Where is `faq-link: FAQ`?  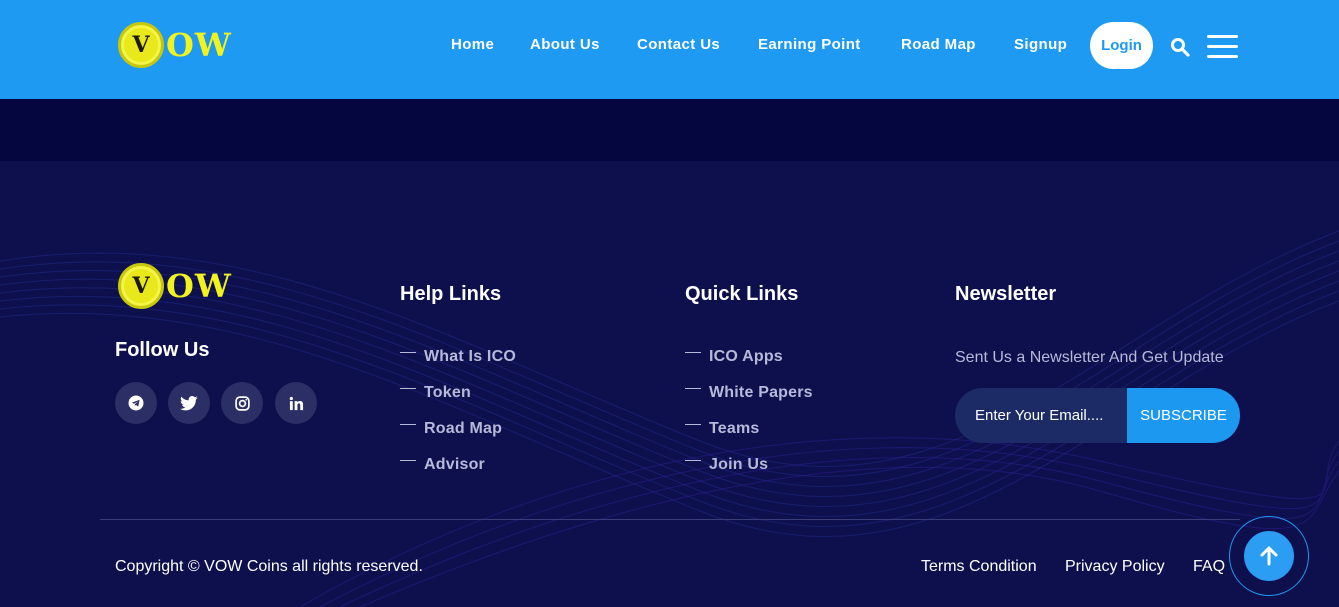 faq-link: FAQ is located at coordinates (1209, 567).